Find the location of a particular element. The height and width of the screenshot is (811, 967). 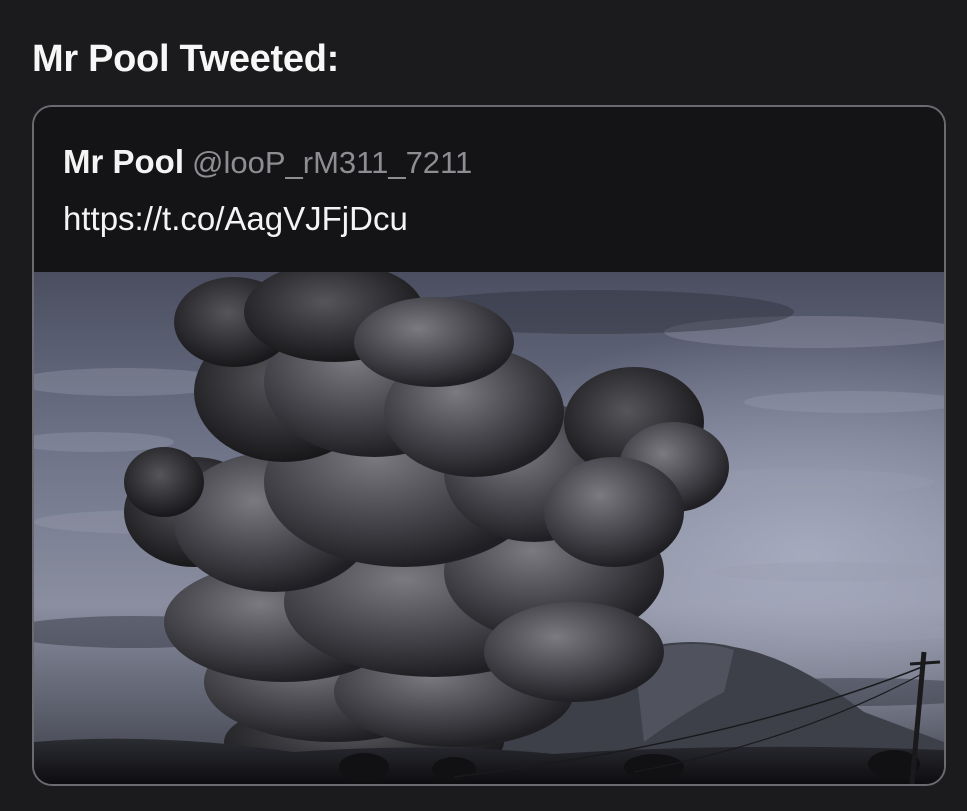

author-name: Mr Pool is located at coordinates (123, 161).